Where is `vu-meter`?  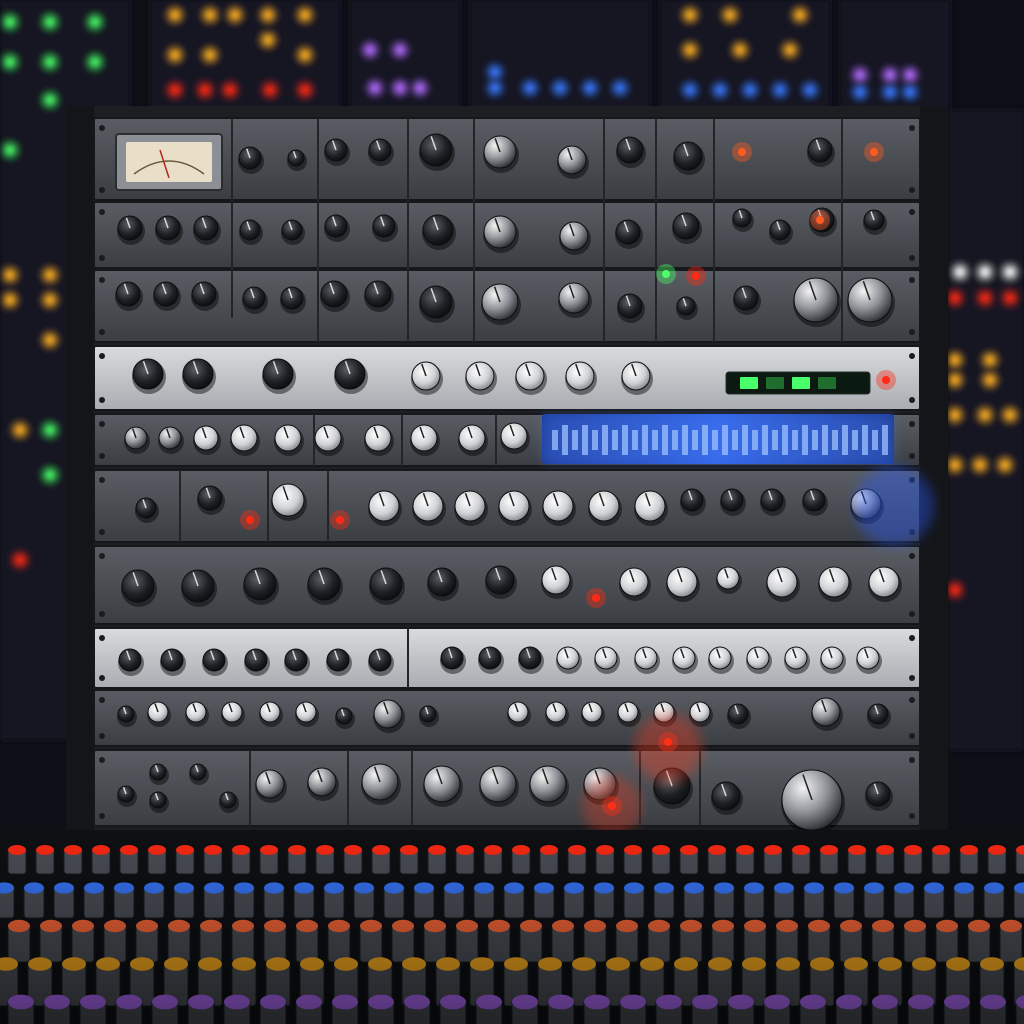
vu-meter is located at coordinates (169, 162).